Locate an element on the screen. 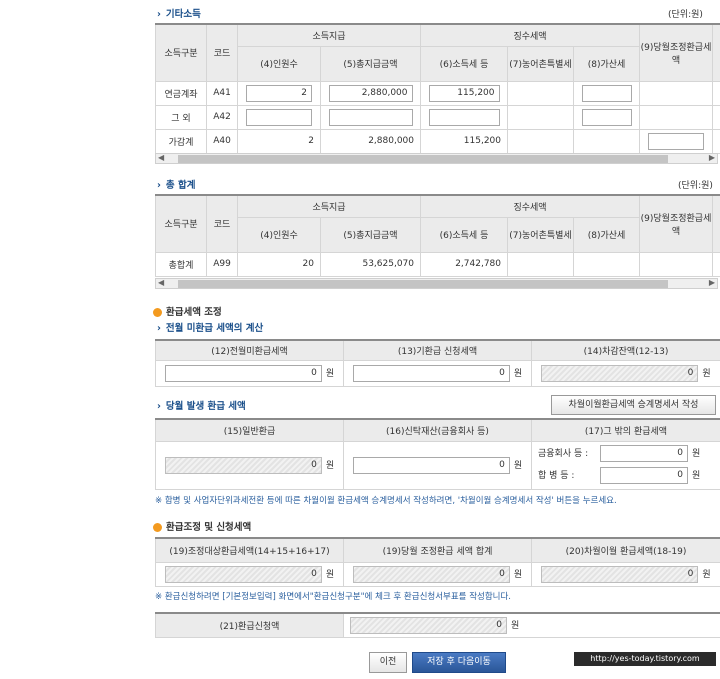 Image resolution: width=720 pixels, height=679 pixels. carryover-statement-button: 차월이월환급세액 승계명세서 작성 is located at coordinates (633, 405).